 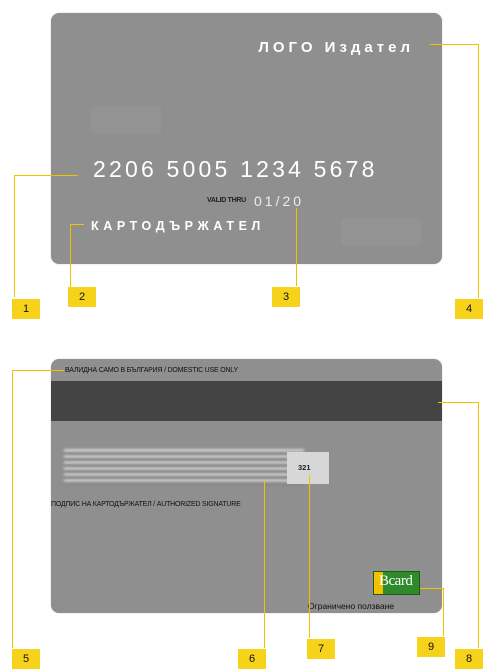 What do you see at coordinates (304, 467) in the screenshot?
I see `cvv-value: 321` at bounding box center [304, 467].